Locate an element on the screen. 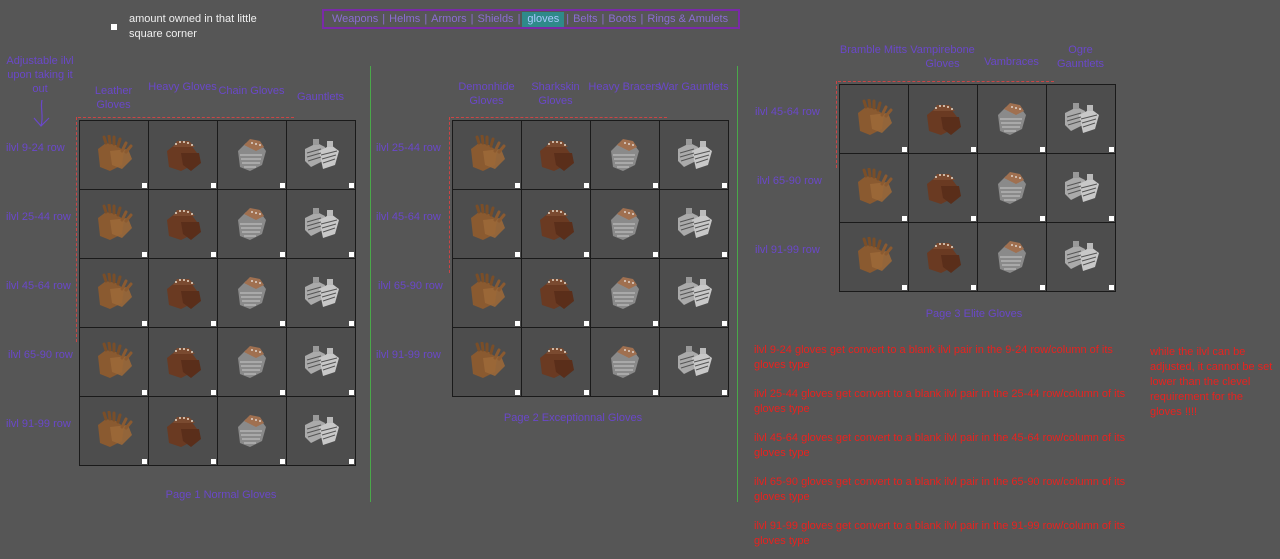  count-square-legend-icon is located at coordinates (114, 27).